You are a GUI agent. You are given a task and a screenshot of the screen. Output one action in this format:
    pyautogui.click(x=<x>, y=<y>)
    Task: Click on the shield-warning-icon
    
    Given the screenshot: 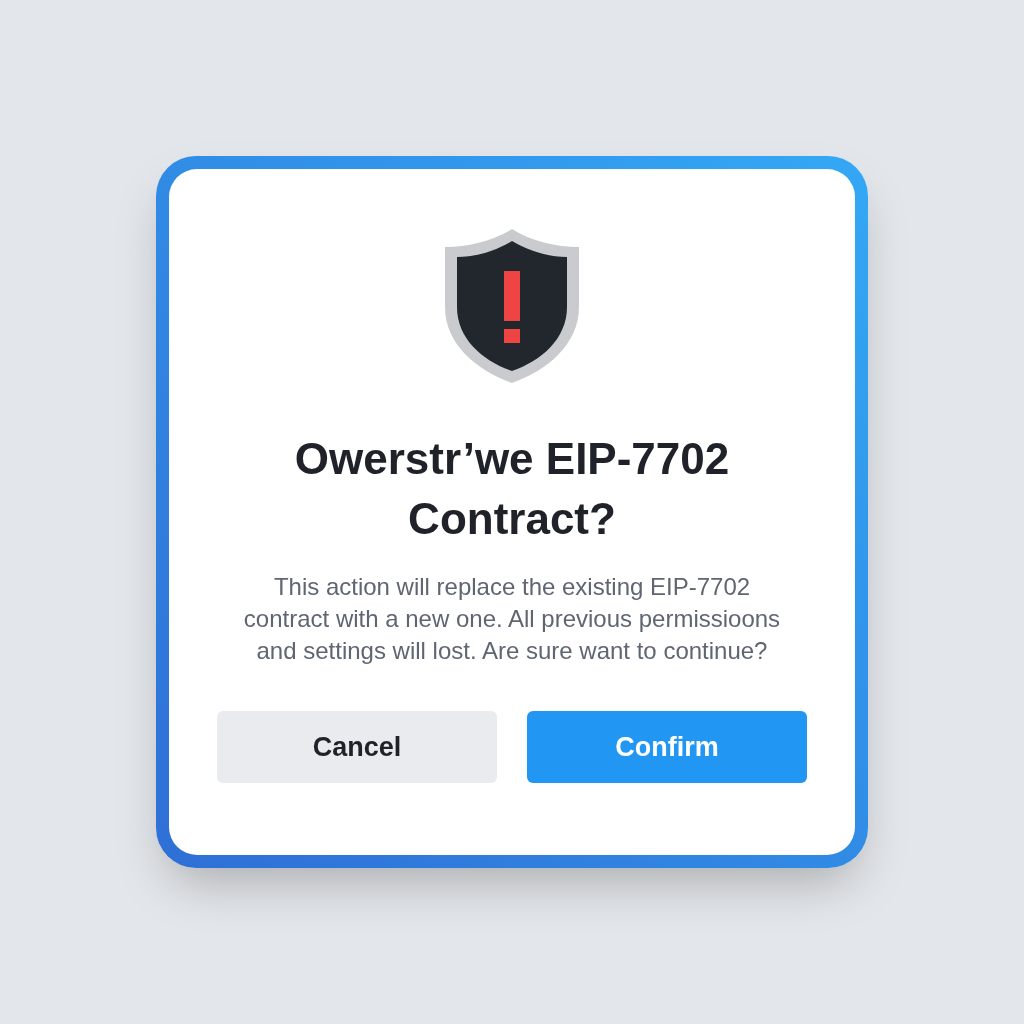 What is the action you would take?
    pyautogui.click(x=512, y=306)
    